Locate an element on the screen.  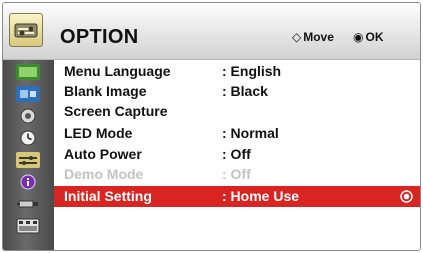
page-title: OPTION is located at coordinates (99, 37).